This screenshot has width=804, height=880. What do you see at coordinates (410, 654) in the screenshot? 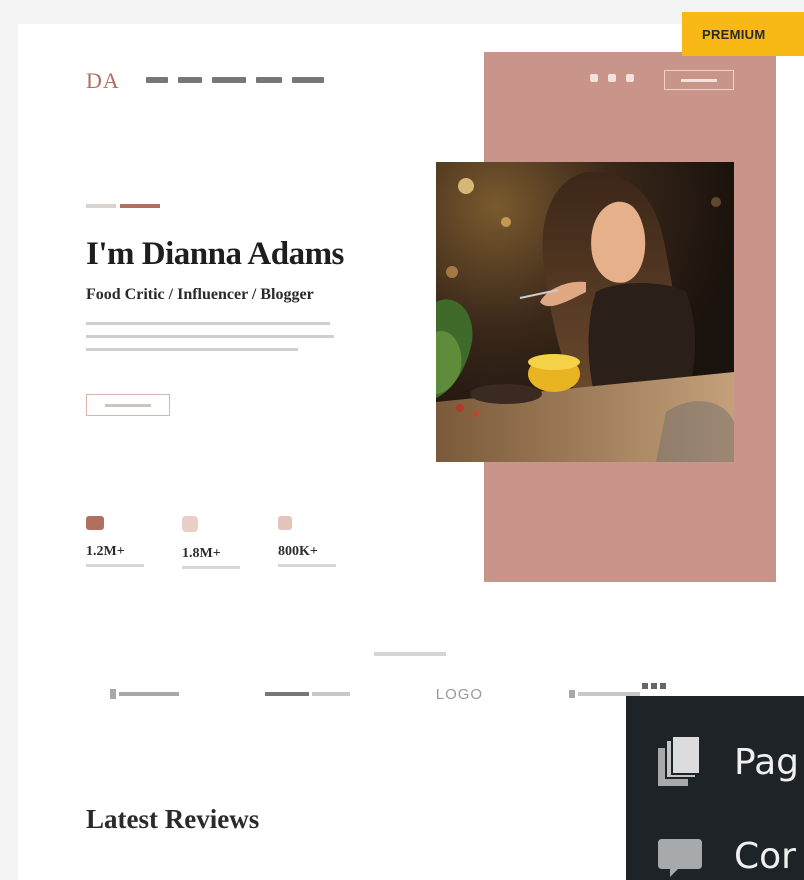
I see `featured-in-label` at bounding box center [410, 654].